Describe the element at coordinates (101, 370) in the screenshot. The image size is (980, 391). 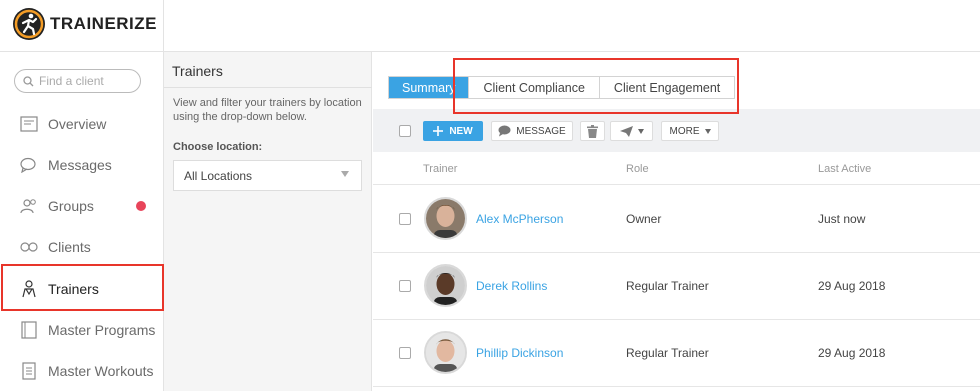
I see `sidebar-item-label: Master Workouts` at that location.